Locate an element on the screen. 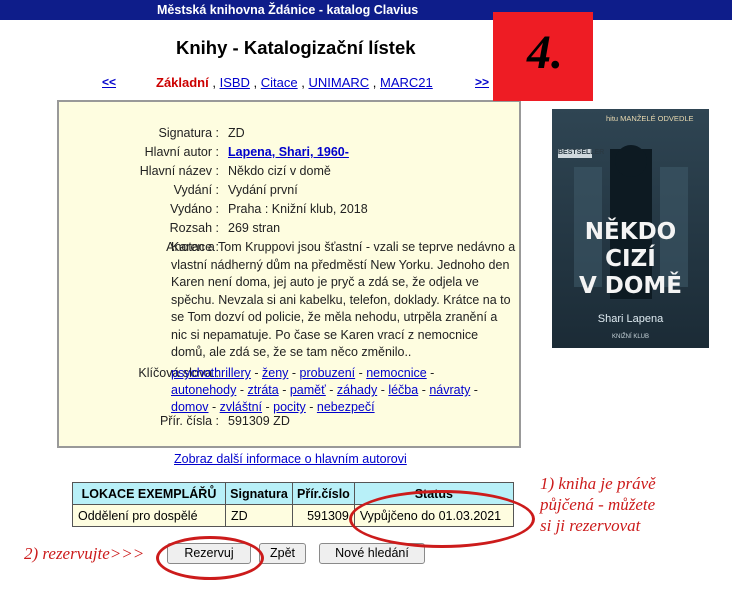 The height and width of the screenshot is (590, 732). value-vydano: Praha : Knižní klub, 2018 is located at coordinates (298, 209).